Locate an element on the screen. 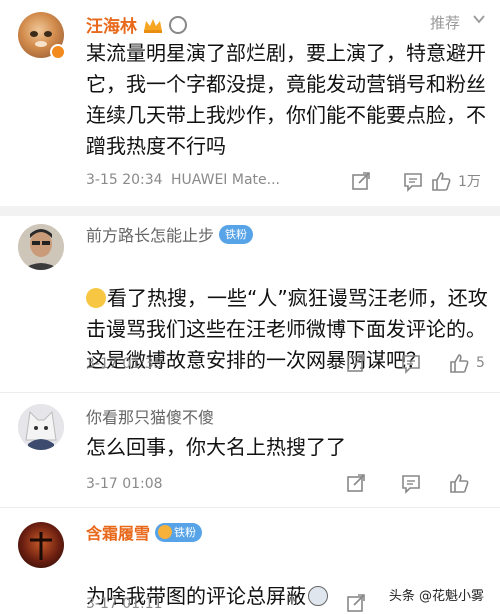  author-name: 前方路长怎能止步 铁粉 is located at coordinates (170, 234).